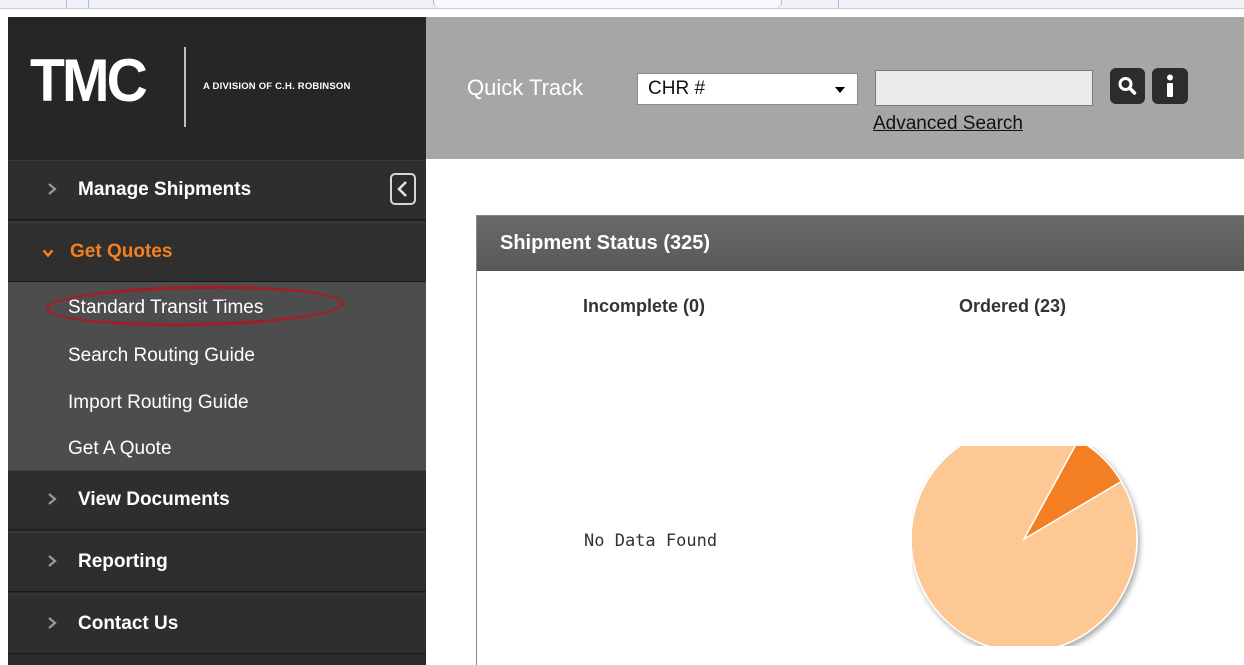 This screenshot has width=1244, height=665. I want to click on quick-track-input, so click(984, 88).